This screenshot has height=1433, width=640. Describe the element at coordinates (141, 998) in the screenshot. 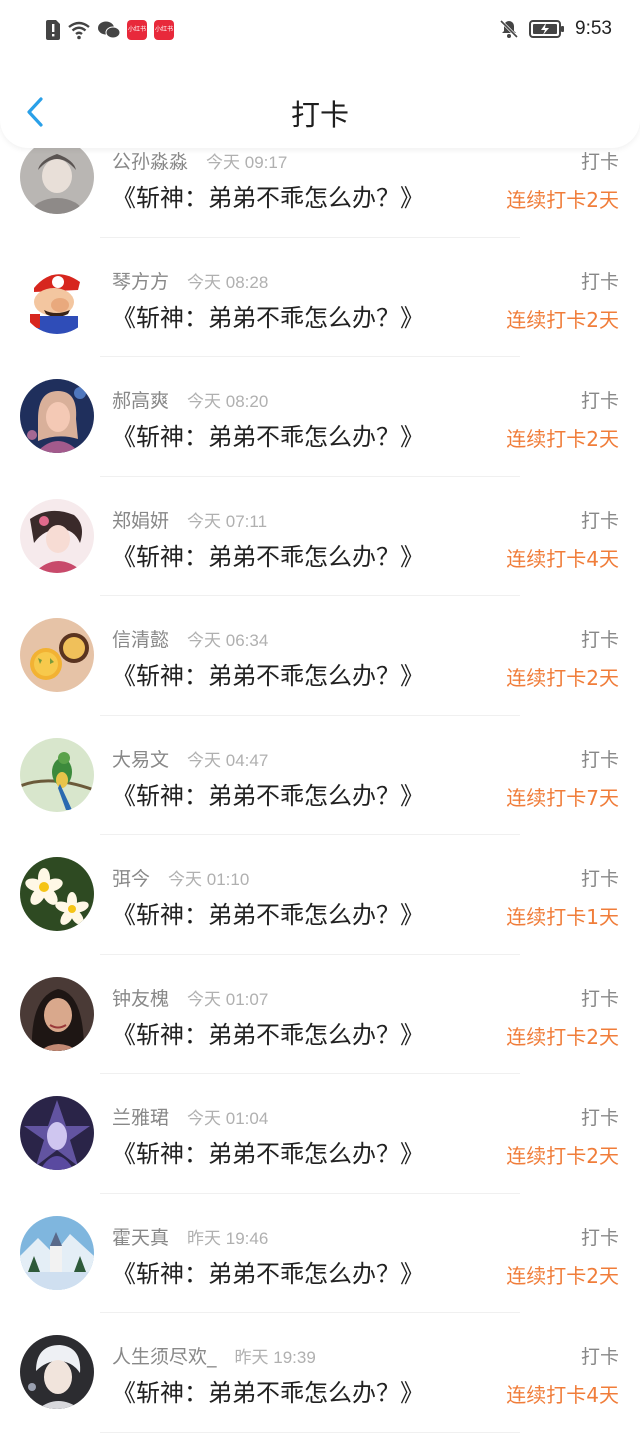

I see `user-name-text: 钟友槐` at that location.